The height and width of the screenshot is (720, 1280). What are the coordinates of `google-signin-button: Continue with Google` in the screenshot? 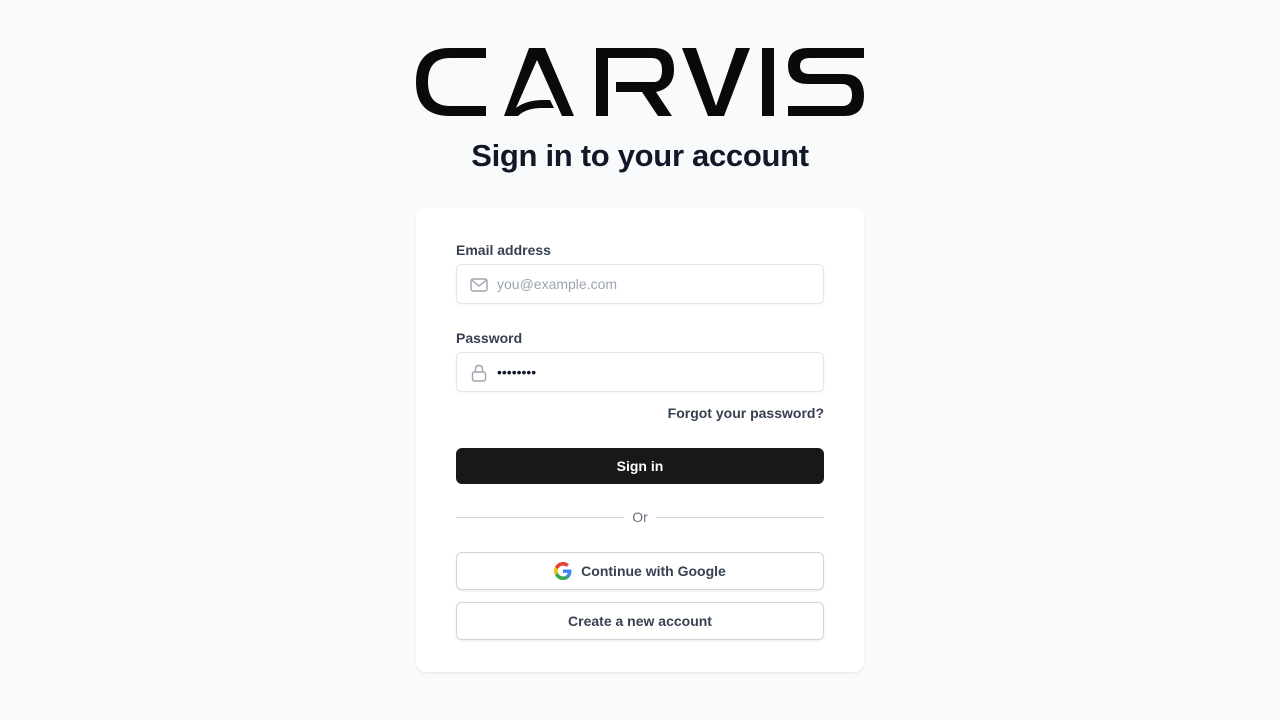 It's located at (640, 571).